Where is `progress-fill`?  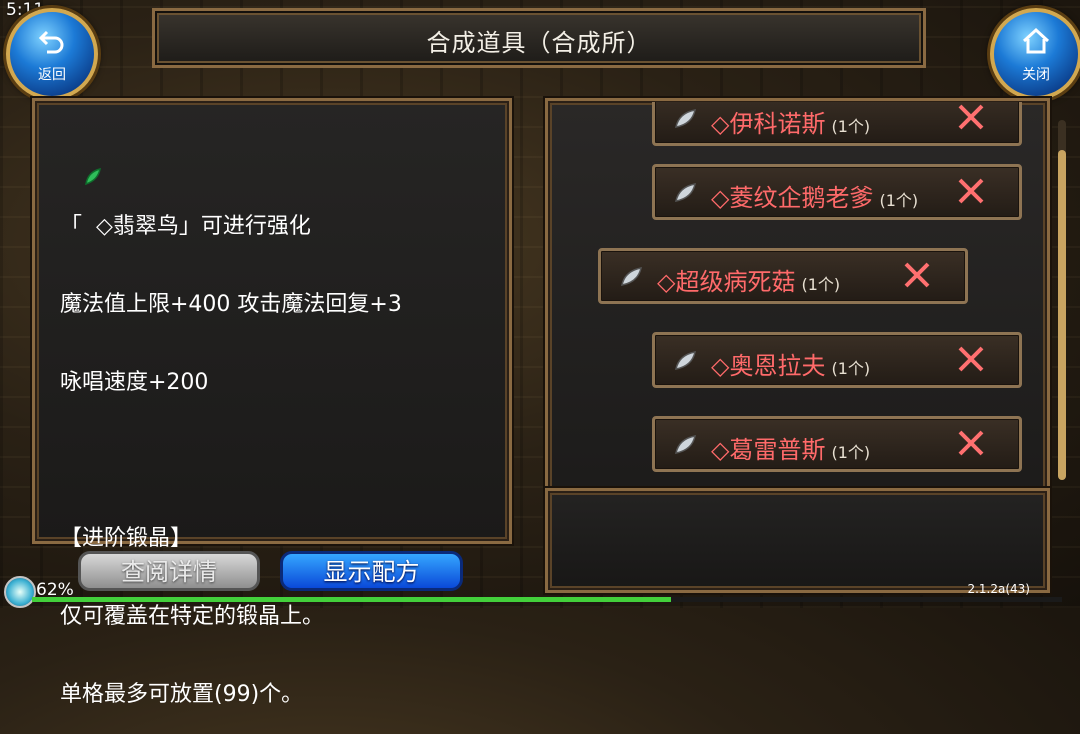
progress-fill is located at coordinates (351, 599).